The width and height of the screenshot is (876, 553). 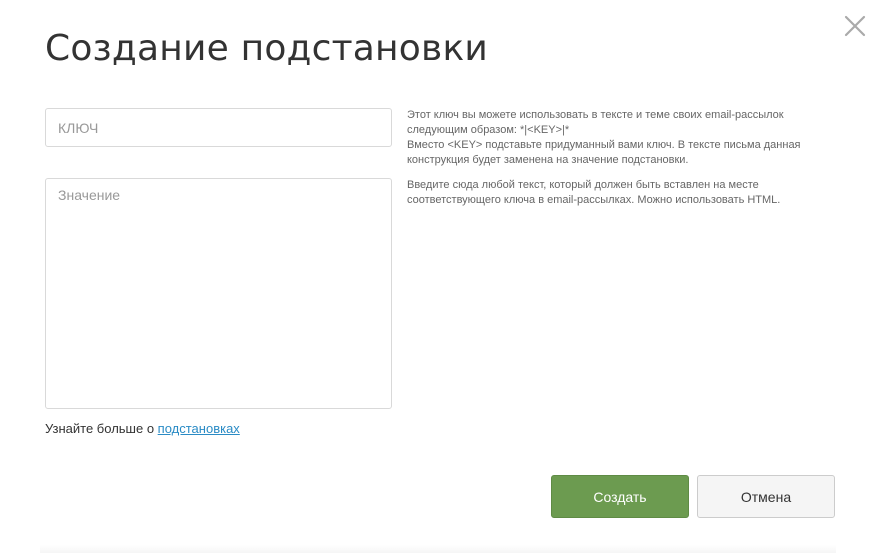 I want to click on learn-more-text: Узнайте больше о подстановках, so click(x=142, y=428).